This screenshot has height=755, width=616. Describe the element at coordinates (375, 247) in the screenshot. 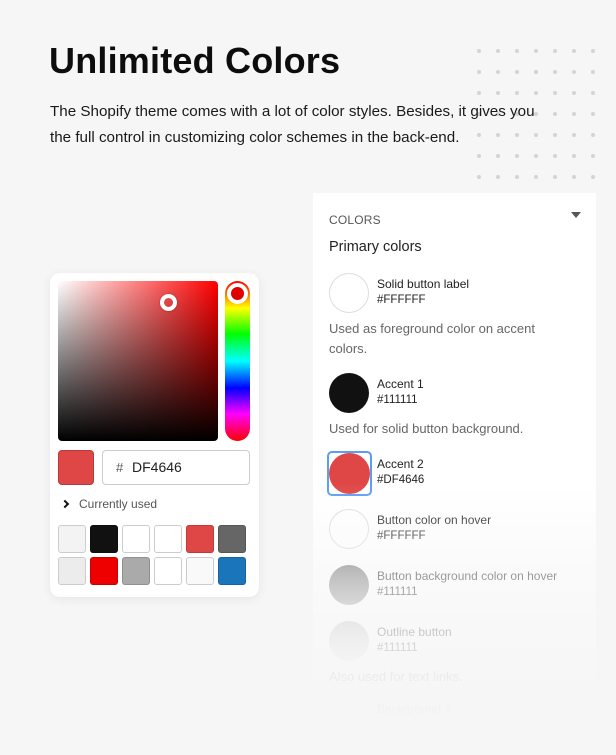

I see `primary-colors-heading: Primary colors` at that location.